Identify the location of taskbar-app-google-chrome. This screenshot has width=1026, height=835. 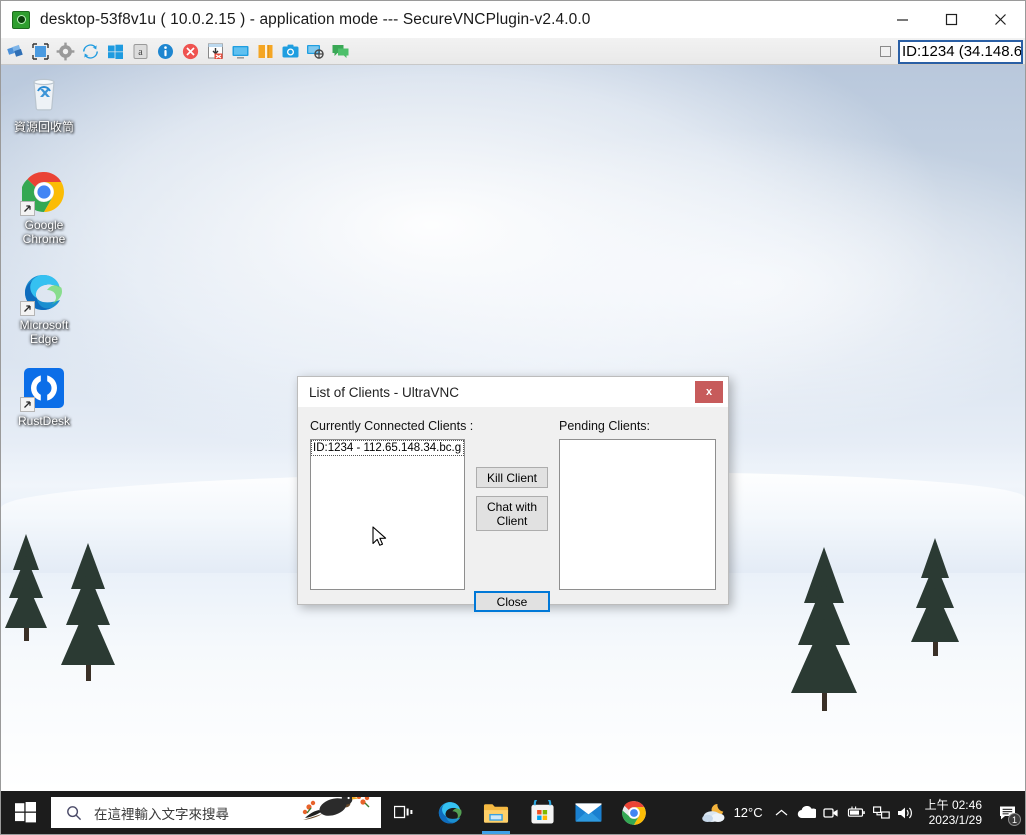
(634, 812).